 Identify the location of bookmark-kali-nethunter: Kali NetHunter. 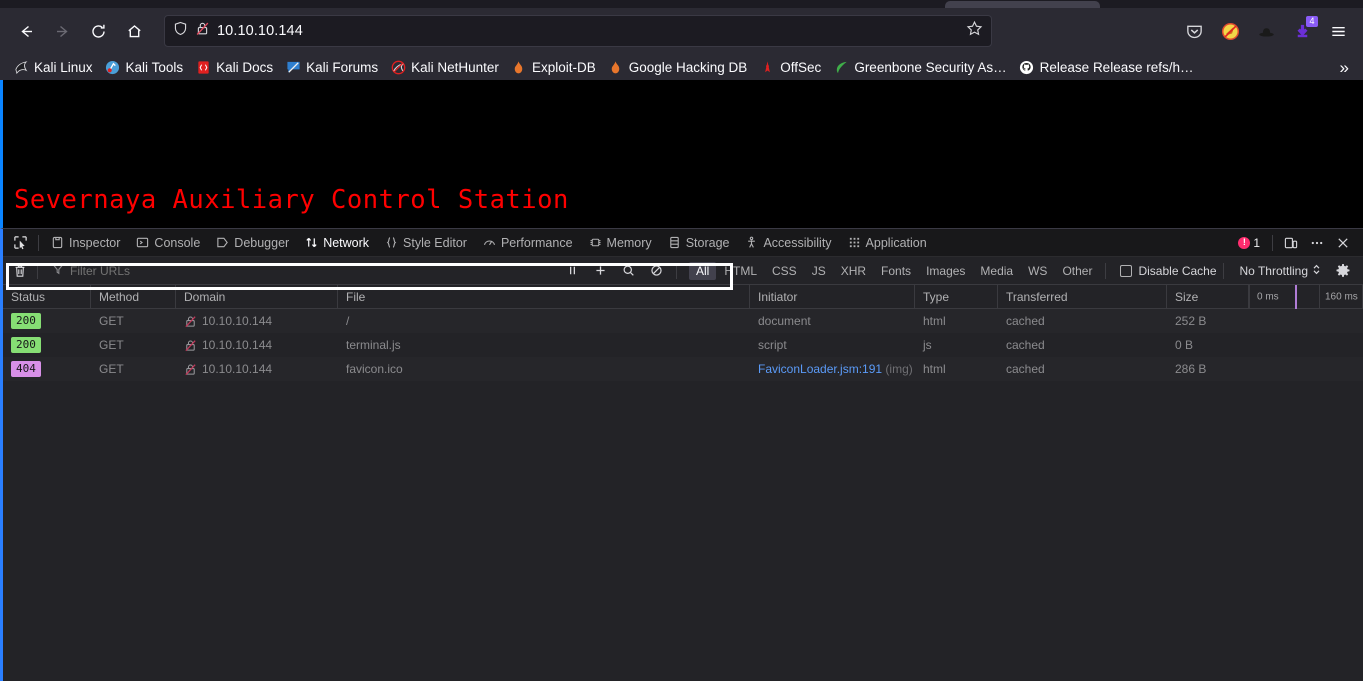
(445, 67).